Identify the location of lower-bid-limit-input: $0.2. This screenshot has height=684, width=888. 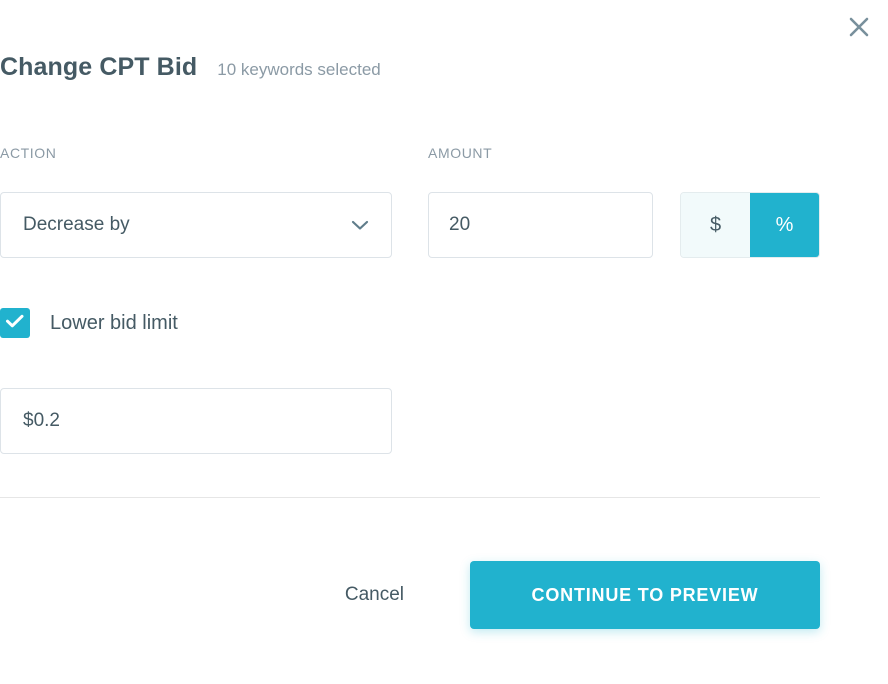
(196, 421).